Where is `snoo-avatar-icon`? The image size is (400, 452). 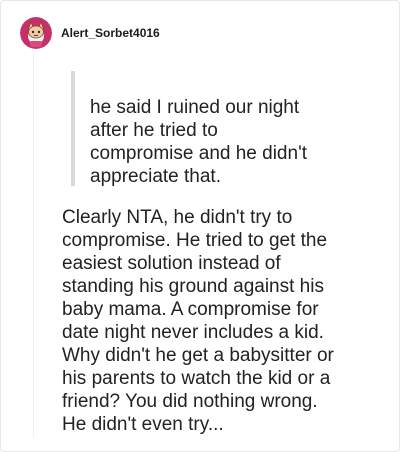 snoo-avatar-icon is located at coordinates (36, 33).